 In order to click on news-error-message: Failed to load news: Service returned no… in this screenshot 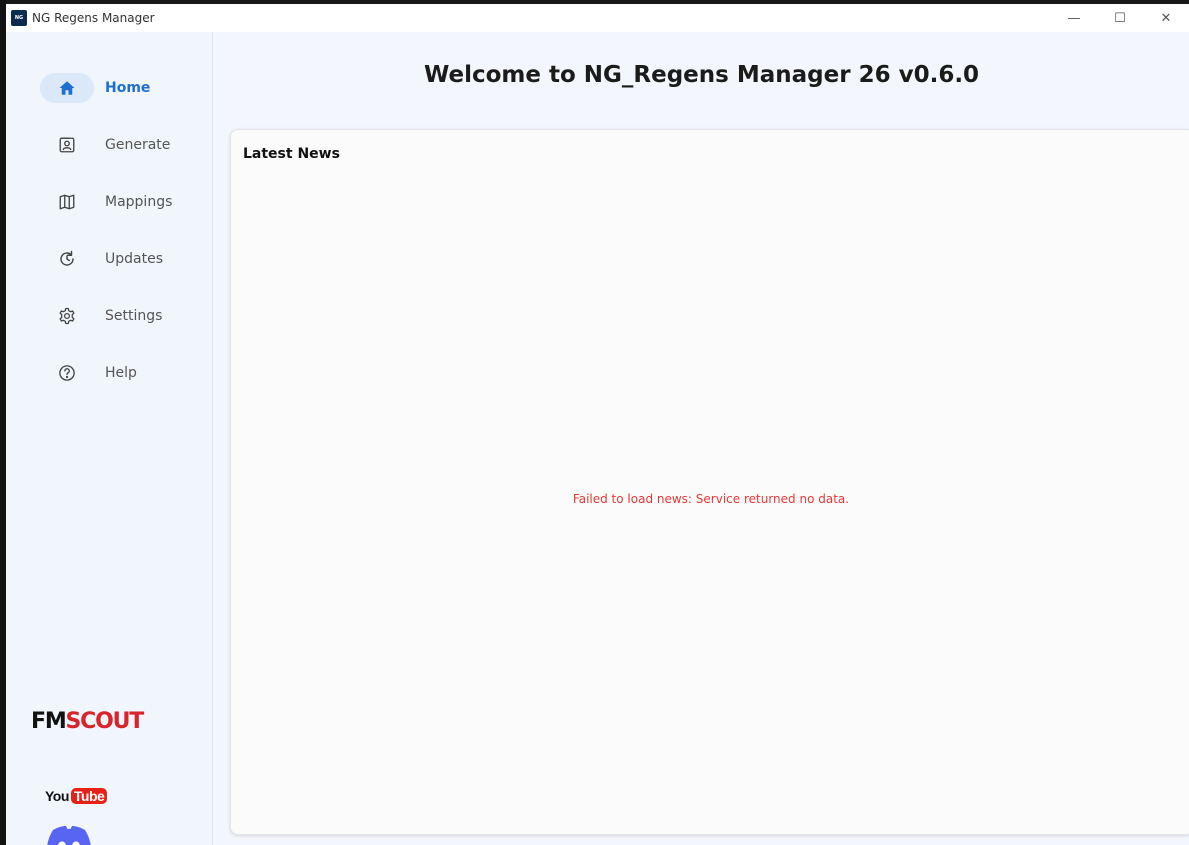, I will do `click(711, 499)`.